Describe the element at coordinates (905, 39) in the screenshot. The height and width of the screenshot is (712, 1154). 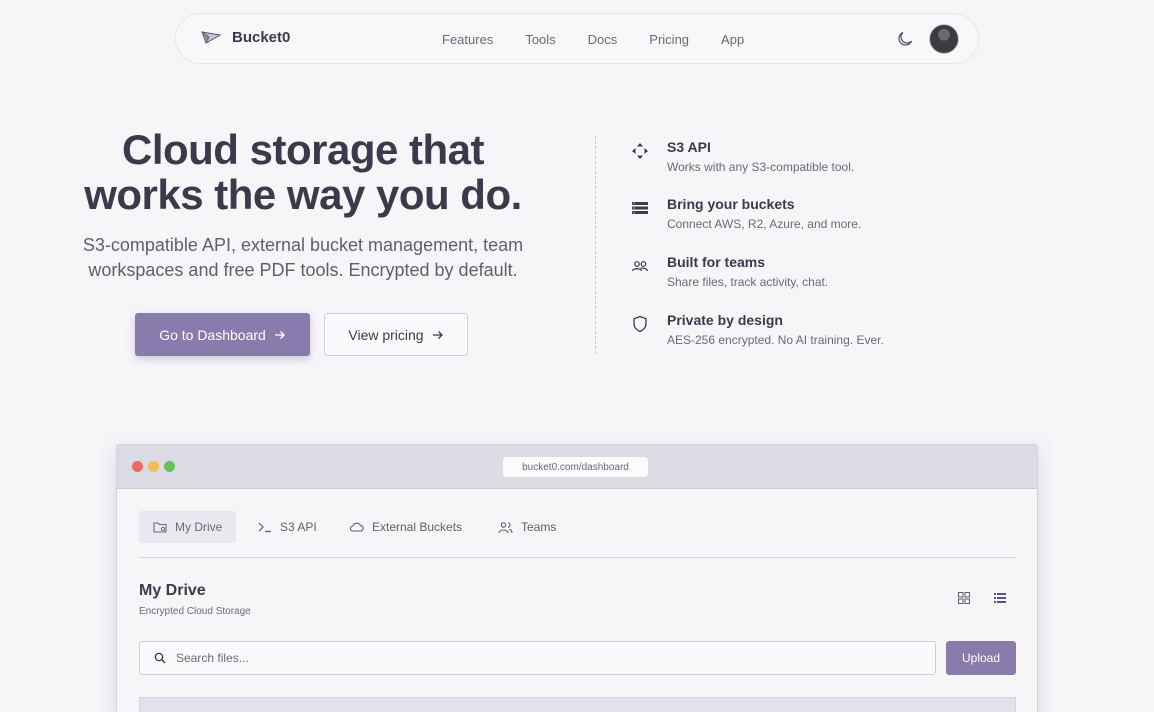
I see `moon-icon` at that location.